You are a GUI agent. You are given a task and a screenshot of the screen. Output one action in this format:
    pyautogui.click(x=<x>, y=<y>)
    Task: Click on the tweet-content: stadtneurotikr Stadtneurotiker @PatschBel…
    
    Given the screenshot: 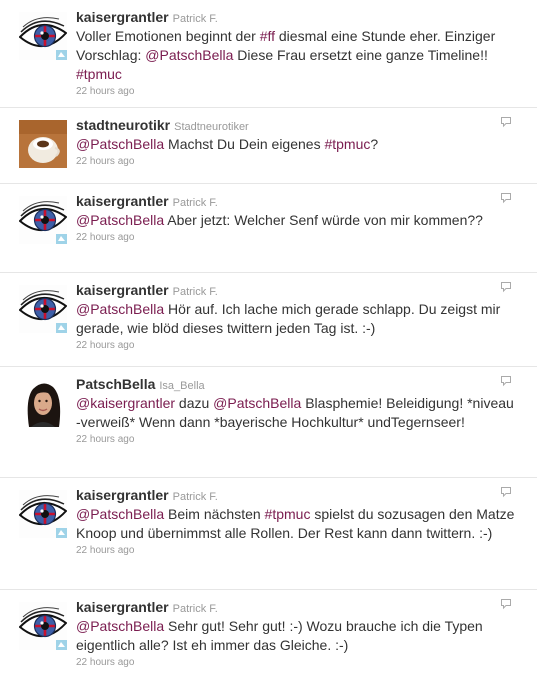 What is the action you would take?
    pyautogui.click(x=296, y=142)
    